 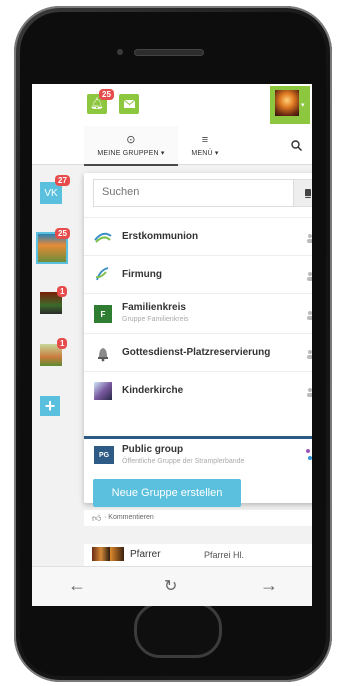 What do you see at coordinates (302, 193) in the screenshot?
I see `group-search-button` at bounding box center [302, 193].